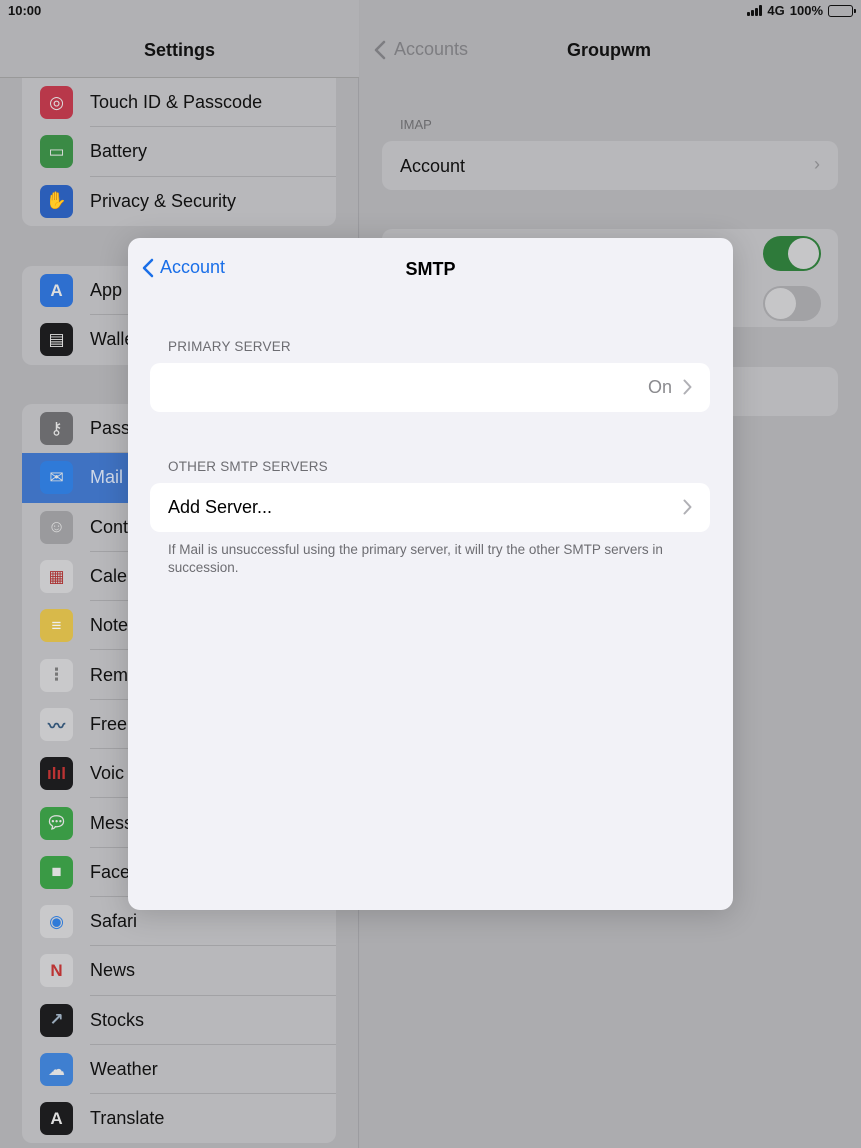  What do you see at coordinates (430, 387) in the screenshot?
I see `primary-server-row: On` at bounding box center [430, 387].